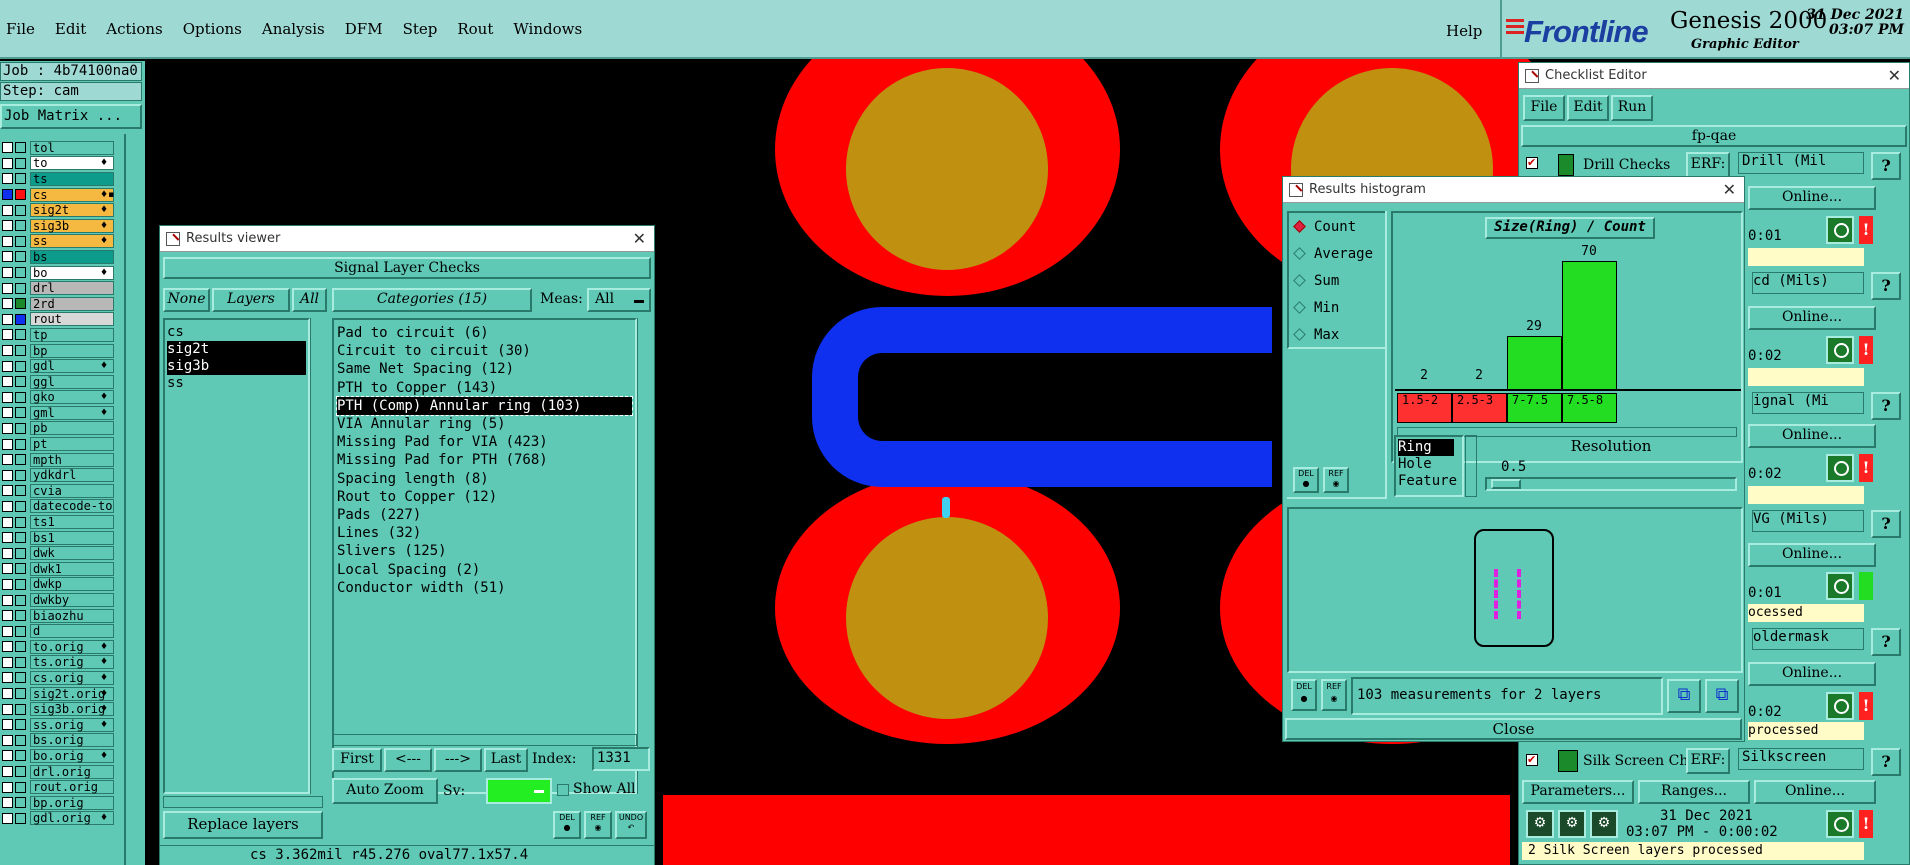 The width and height of the screenshot is (1910, 865). What do you see at coordinates (72, 459) in the screenshot?
I see `layer-name: mpth` at bounding box center [72, 459].